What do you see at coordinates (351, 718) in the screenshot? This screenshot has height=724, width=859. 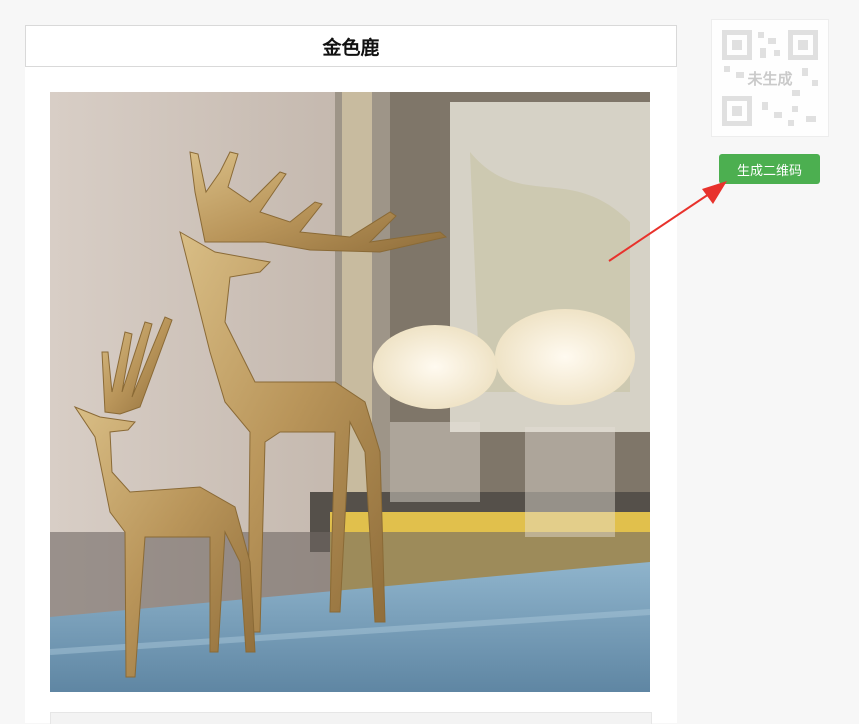 I see `next-section-strip` at bounding box center [351, 718].